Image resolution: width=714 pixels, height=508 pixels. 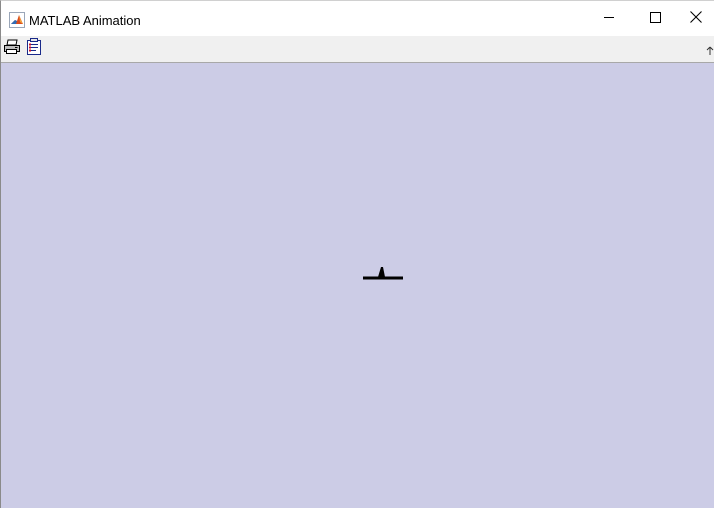 I want to click on minimize-button, so click(x=609, y=18).